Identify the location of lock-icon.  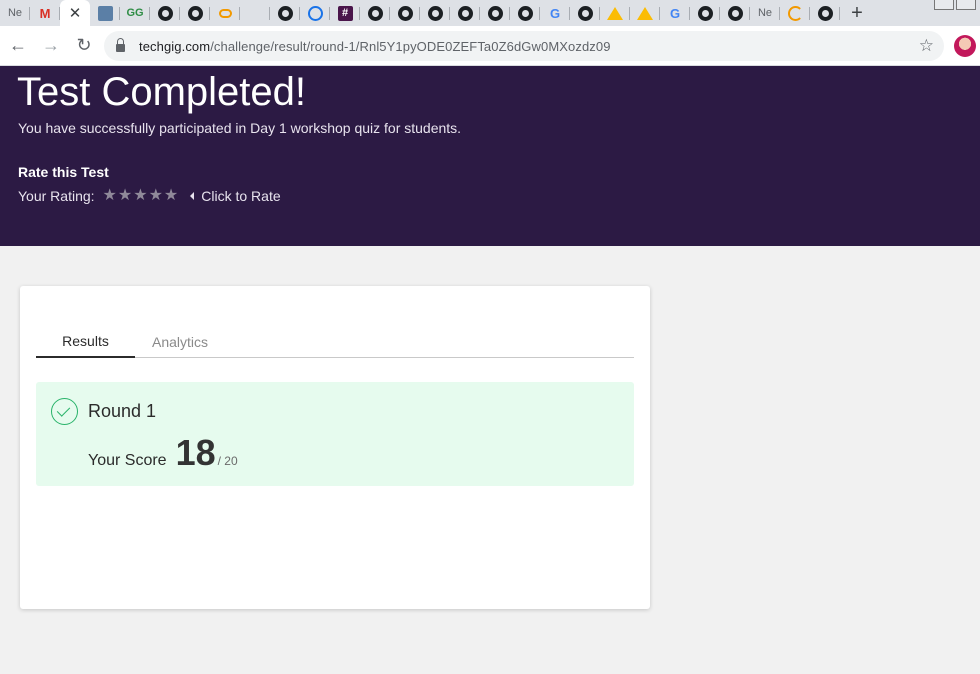
(120, 45).